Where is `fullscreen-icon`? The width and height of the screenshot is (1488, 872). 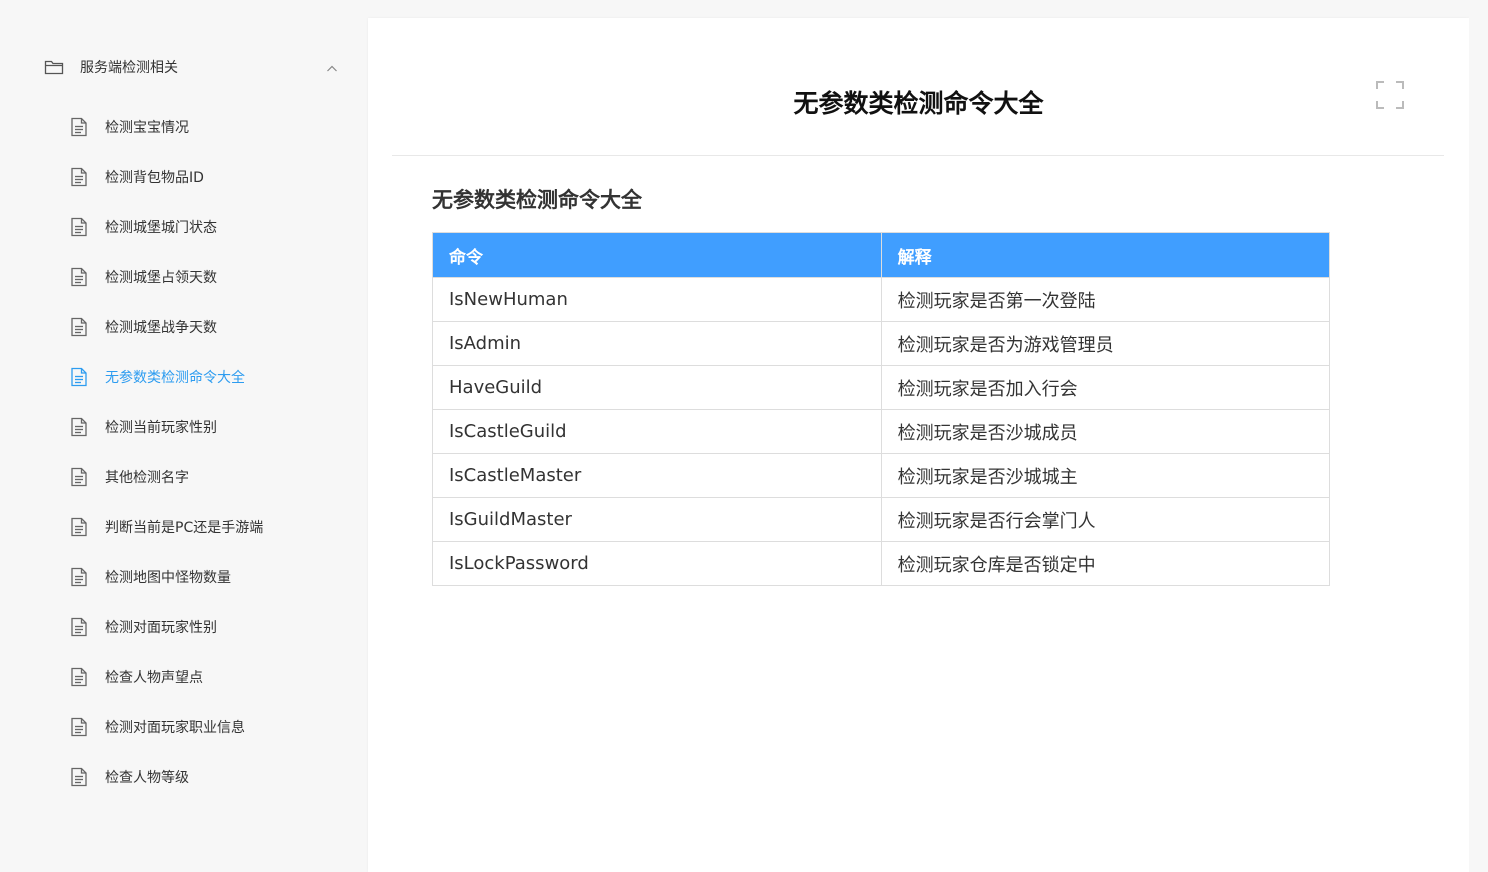 fullscreen-icon is located at coordinates (1390, 95).